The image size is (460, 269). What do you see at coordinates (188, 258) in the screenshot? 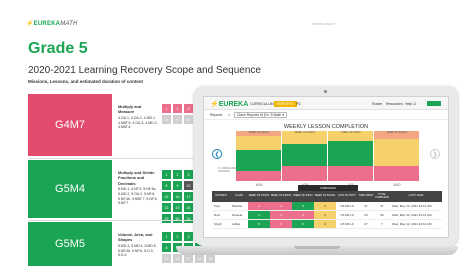
I see `lesson-cell: 17` at bounding box center [188, 258].